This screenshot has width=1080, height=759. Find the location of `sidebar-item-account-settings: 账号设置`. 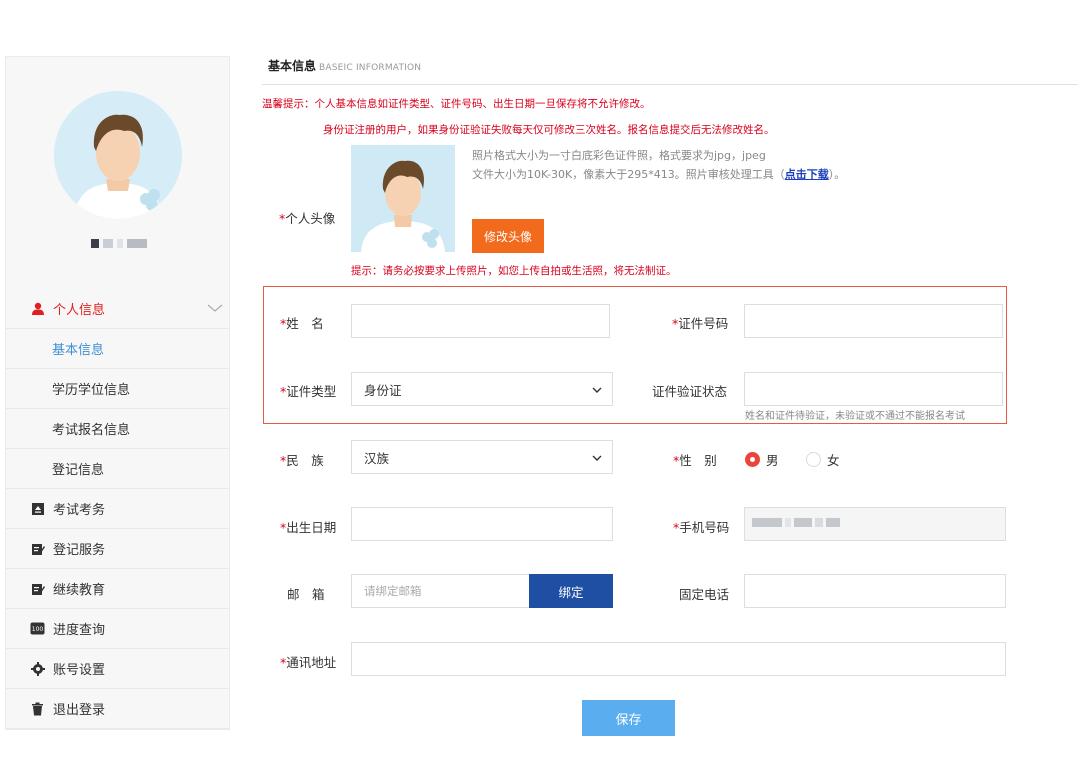

sidebar-item-account-settings: 账号设置 is located at coordinates (117, 669).